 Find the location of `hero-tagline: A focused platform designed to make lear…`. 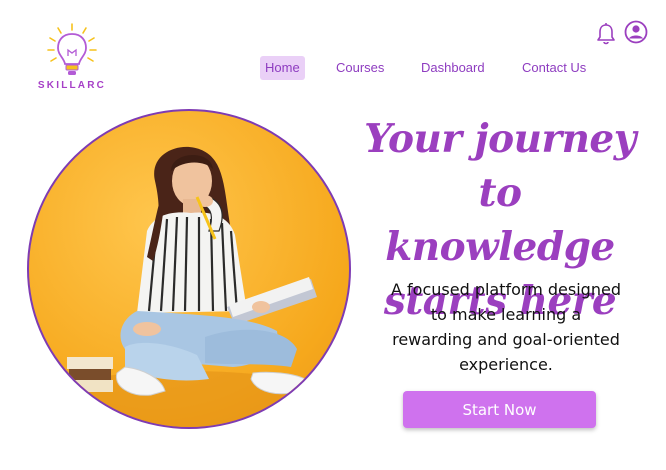

hero-tagline: A focused platform designed to make lear… is located at coordinates (506, 327).